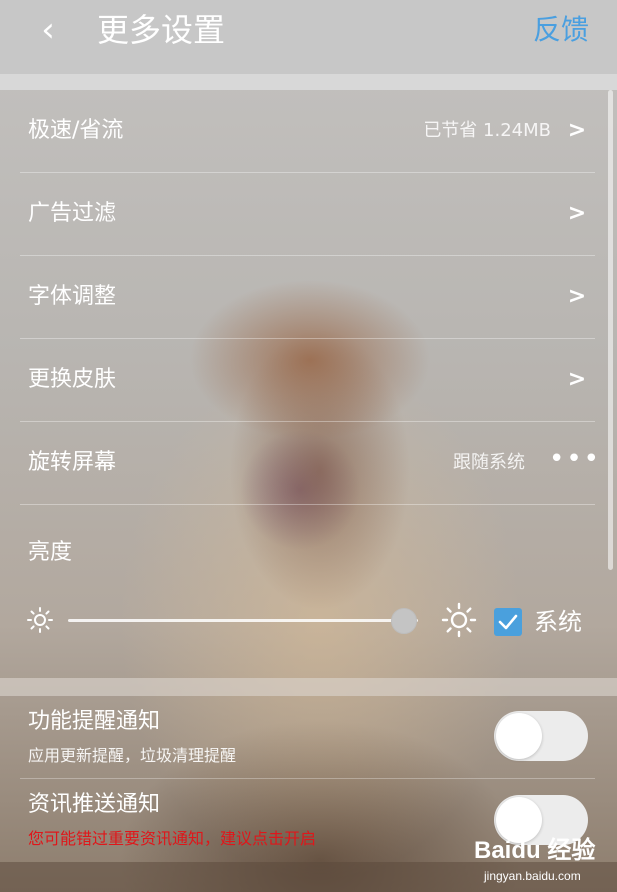  I want to click on page-title: 更多设置, so click(161, 30).